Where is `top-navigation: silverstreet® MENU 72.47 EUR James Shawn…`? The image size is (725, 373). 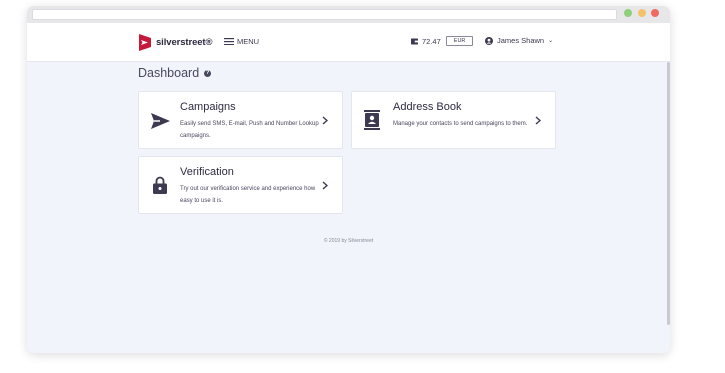 top-navigation: silverstreet® MENU 72.47 EUR James Shawn… is located at coordinates (348, 42).